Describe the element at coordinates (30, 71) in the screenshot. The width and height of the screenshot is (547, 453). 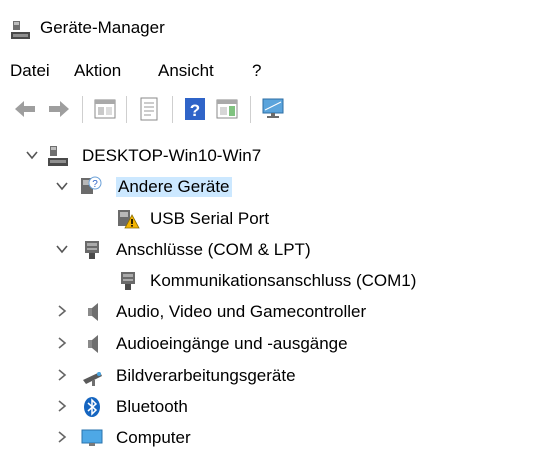
I see `menu-datei: Datei` at that location.